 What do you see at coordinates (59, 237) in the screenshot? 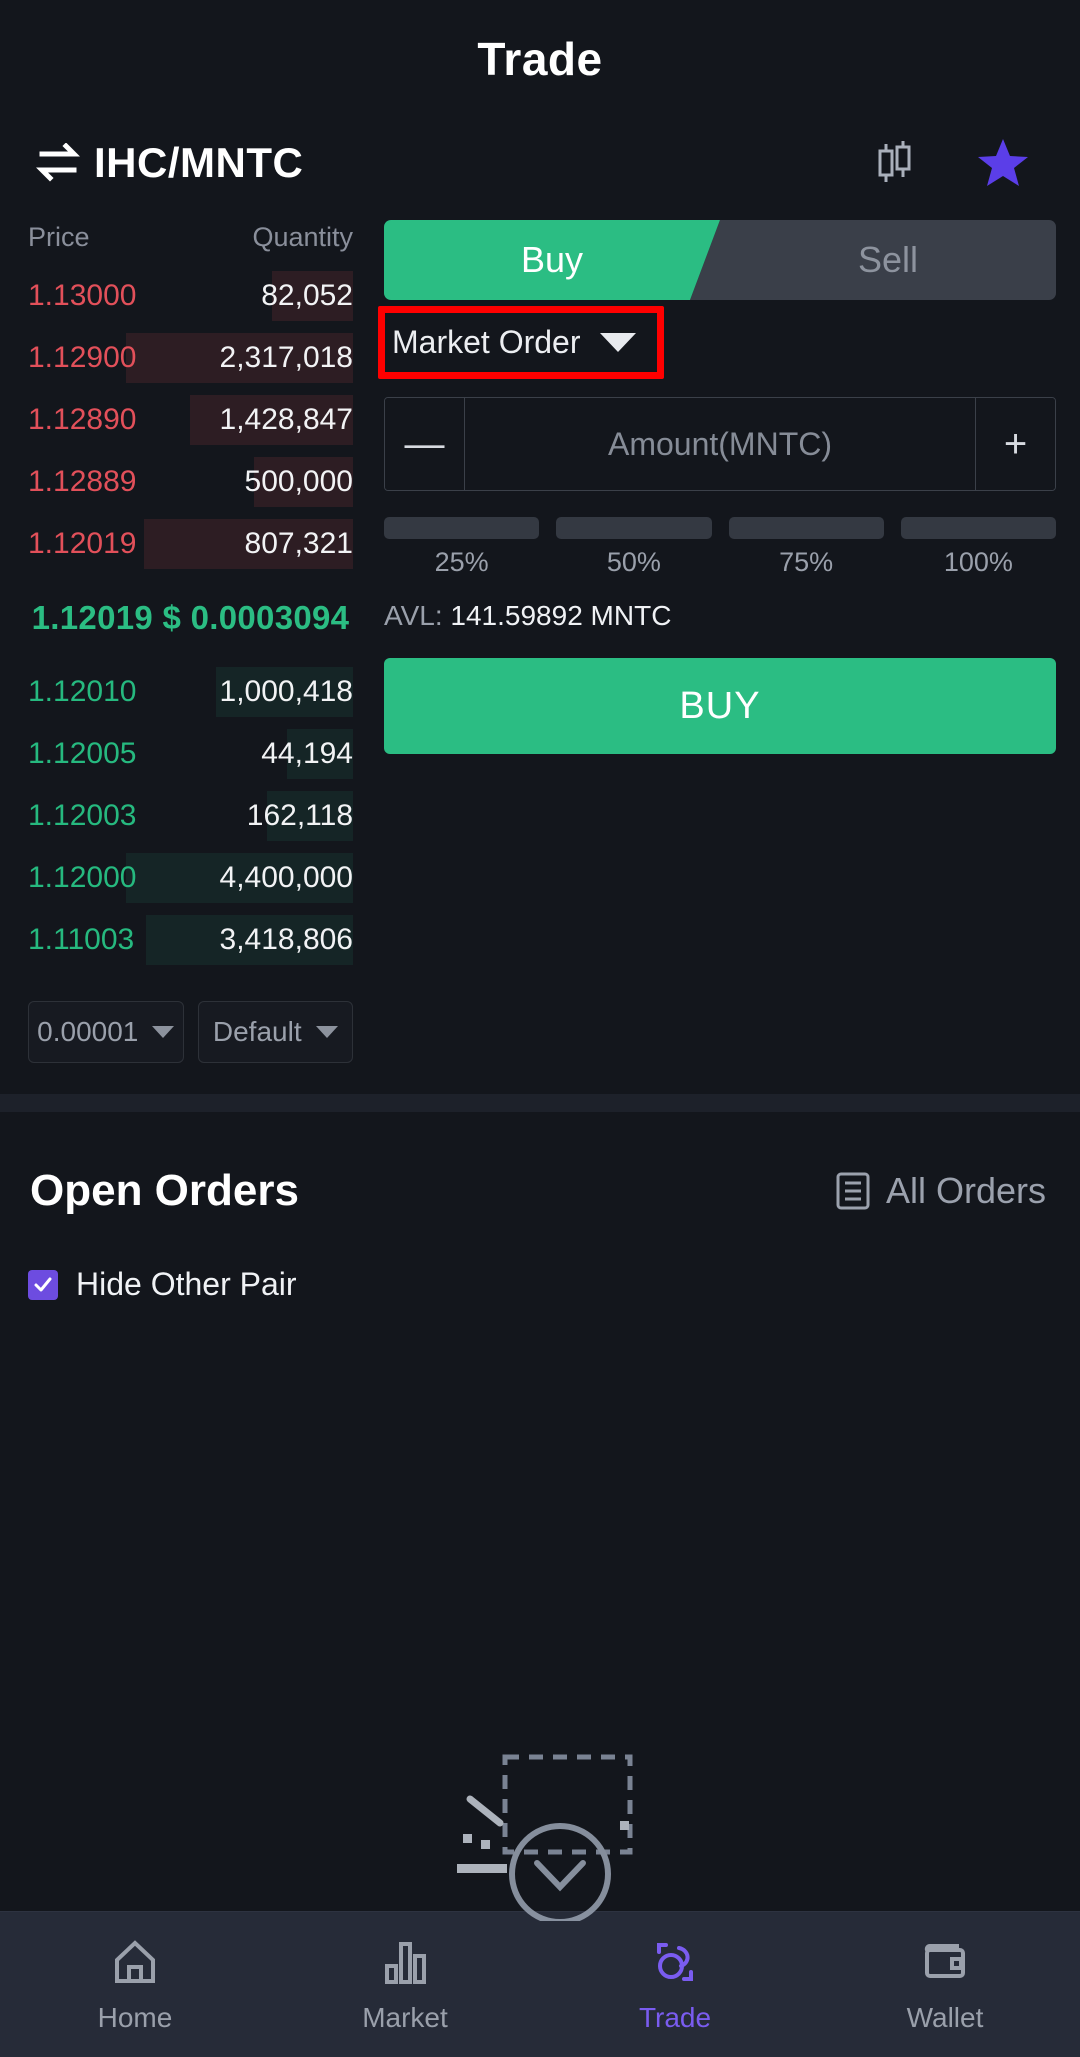
I see `column-header-price: Price` at bounding box center [59, 237].